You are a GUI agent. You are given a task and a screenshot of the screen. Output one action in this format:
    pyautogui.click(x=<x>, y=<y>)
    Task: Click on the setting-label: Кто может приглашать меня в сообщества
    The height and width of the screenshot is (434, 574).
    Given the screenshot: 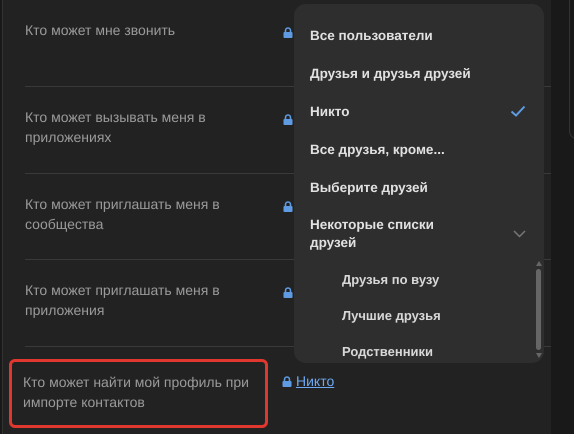 What is the action you would take?
    pyautogui.click(x=123, y=214)
    